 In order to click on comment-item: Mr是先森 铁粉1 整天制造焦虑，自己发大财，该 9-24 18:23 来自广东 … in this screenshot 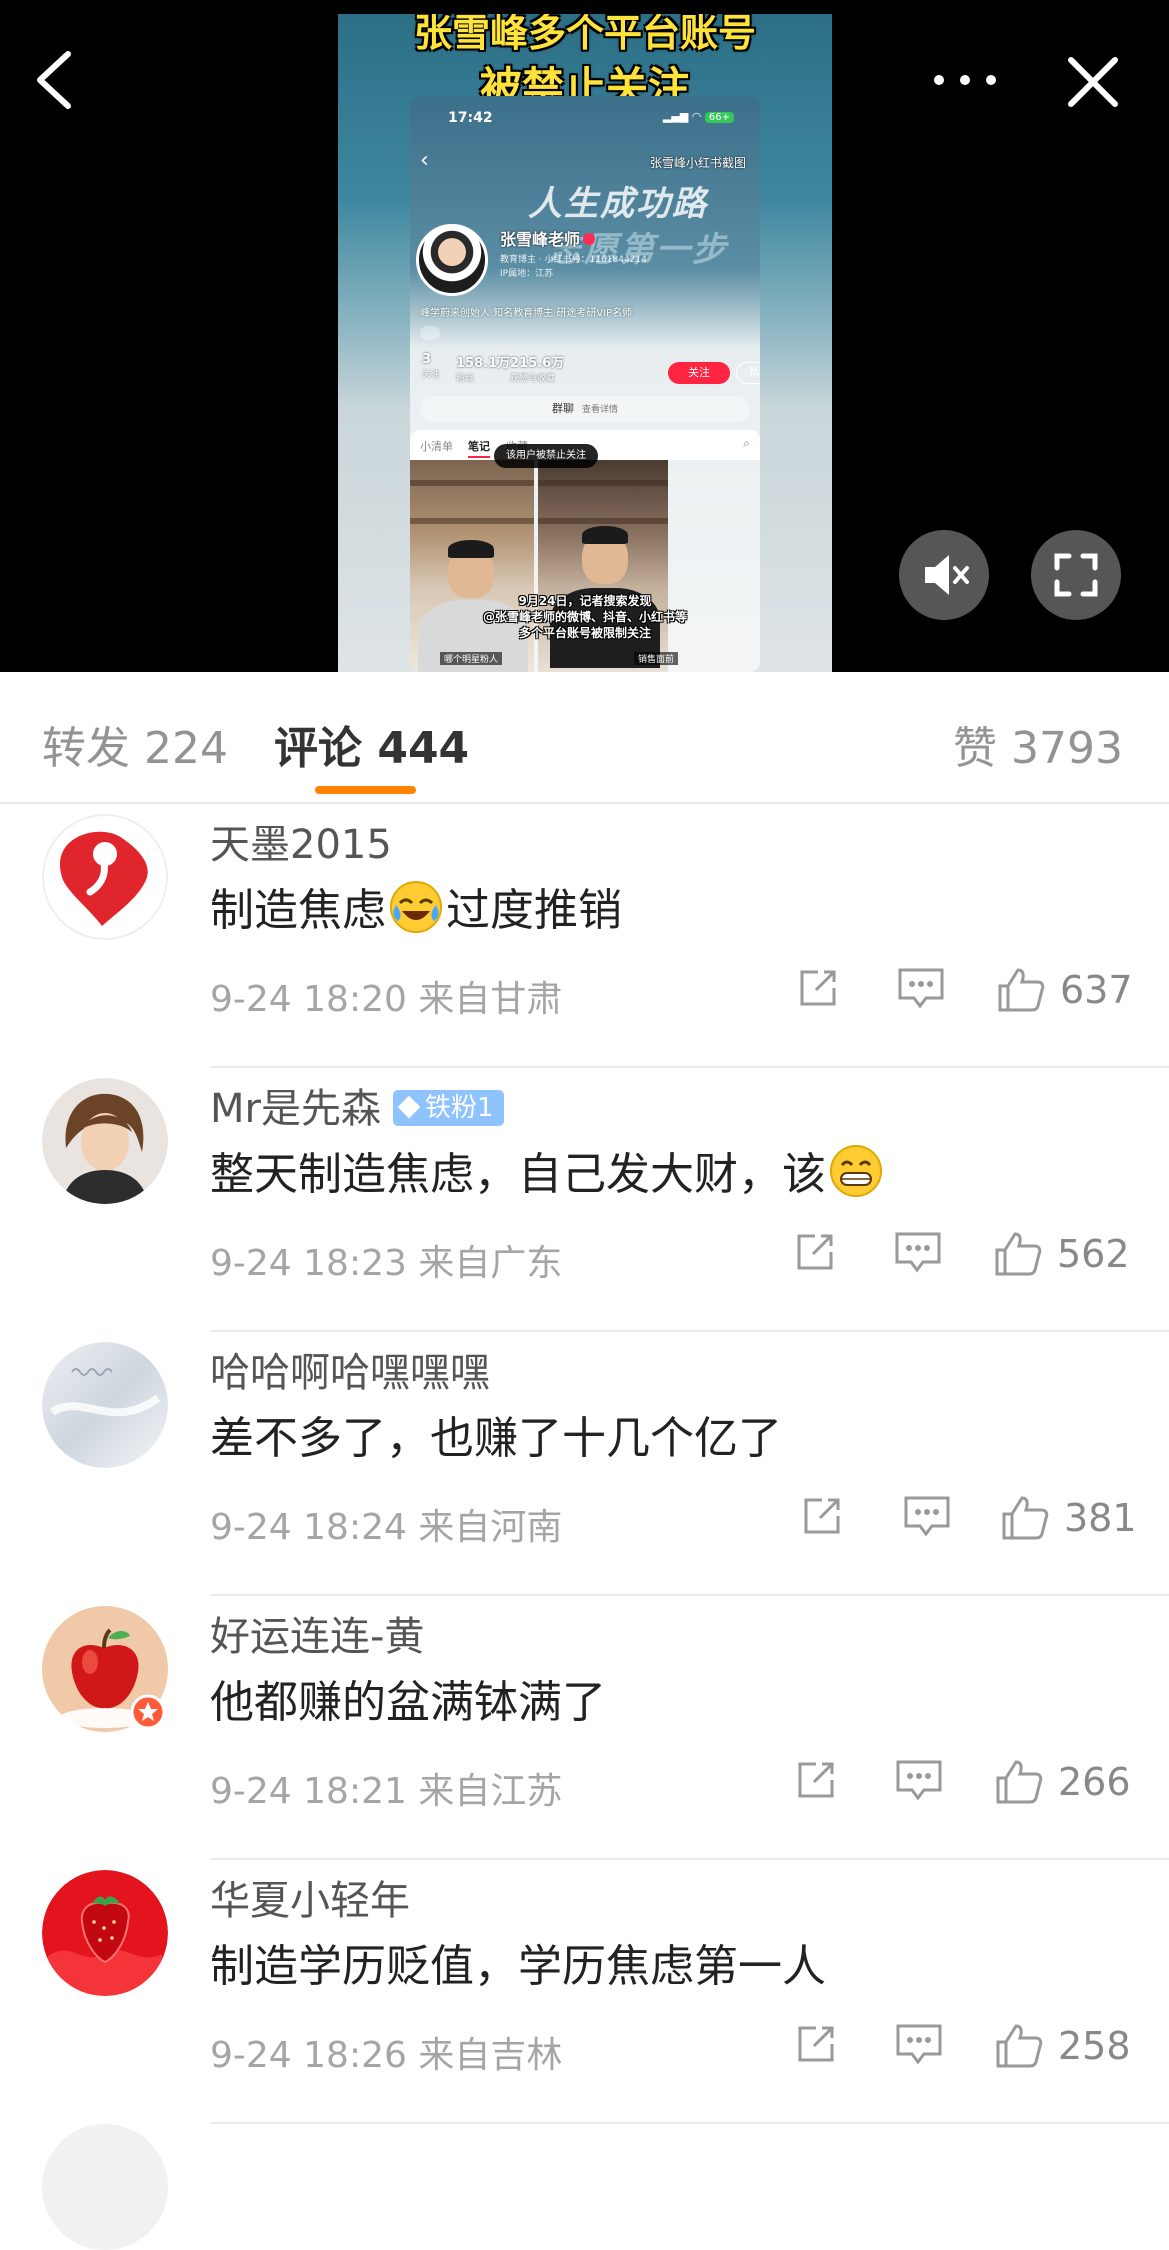, I will do `click(584, 1200)`.